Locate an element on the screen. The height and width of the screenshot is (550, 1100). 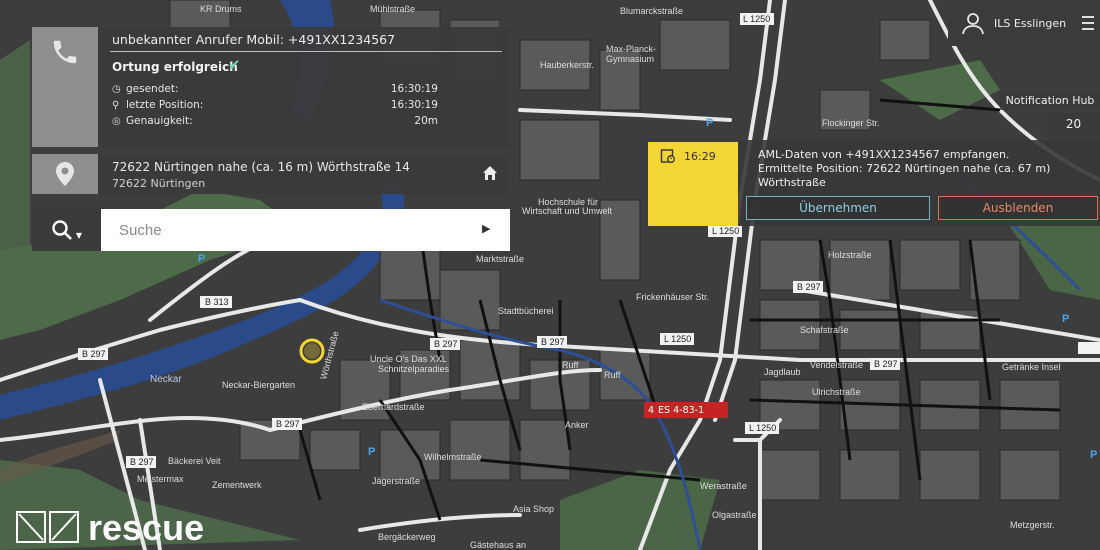
notification-sticky-note: 16:29 is located at coordinates (693, 184).